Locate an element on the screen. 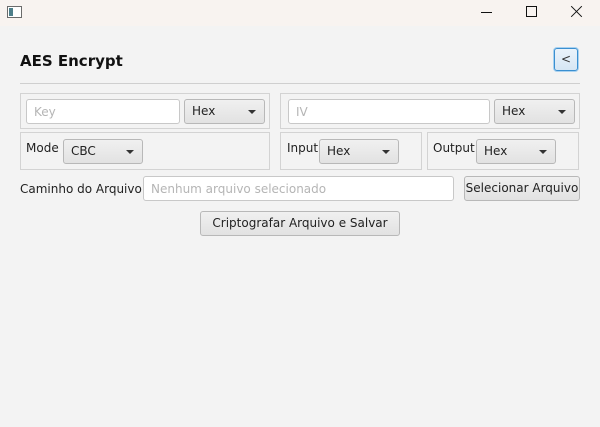  mode-value: CBC is located at coordinates (83, 151).